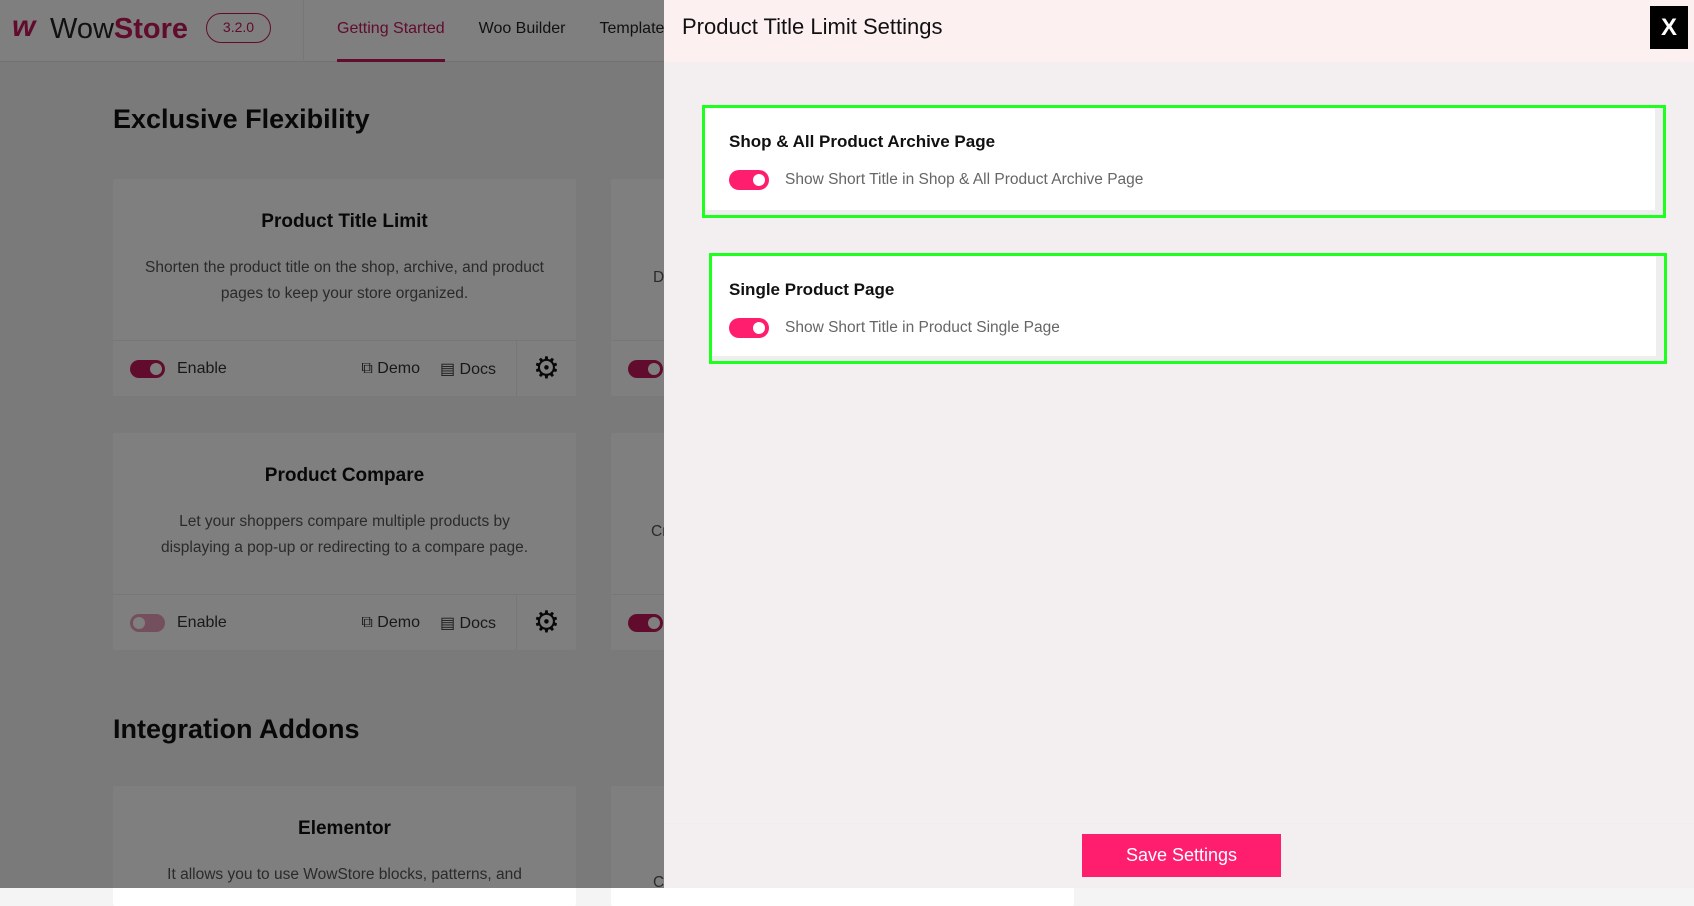 The width and height of the screenshot is (1694, 906). Describe the element at coordinates (812, 26) in the screenshot. I see `panel-title: Product Title Limit Settings` at that location.